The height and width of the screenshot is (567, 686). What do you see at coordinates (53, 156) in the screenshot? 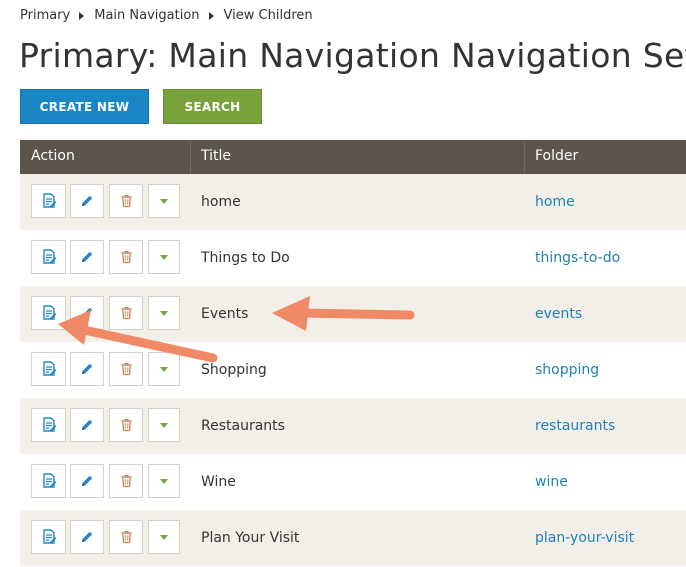
I see `column-header-action: Action` at bounding box center [53, 156].